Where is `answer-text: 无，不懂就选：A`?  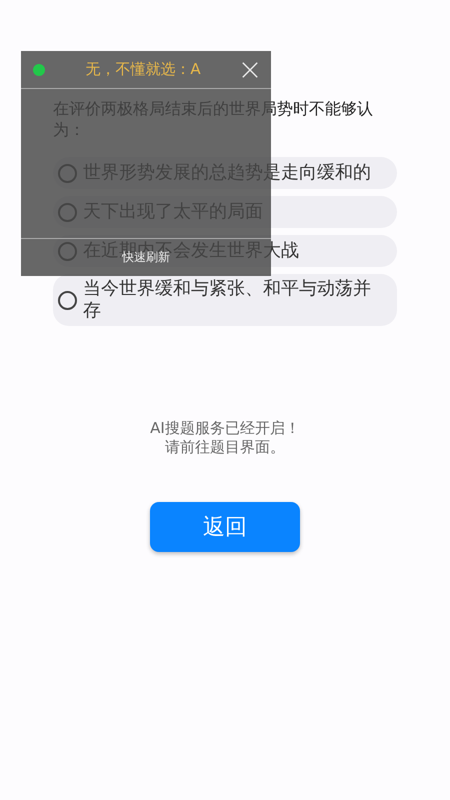
answer-text: 无，不懂就选：A is located at coordinates (143, 69).